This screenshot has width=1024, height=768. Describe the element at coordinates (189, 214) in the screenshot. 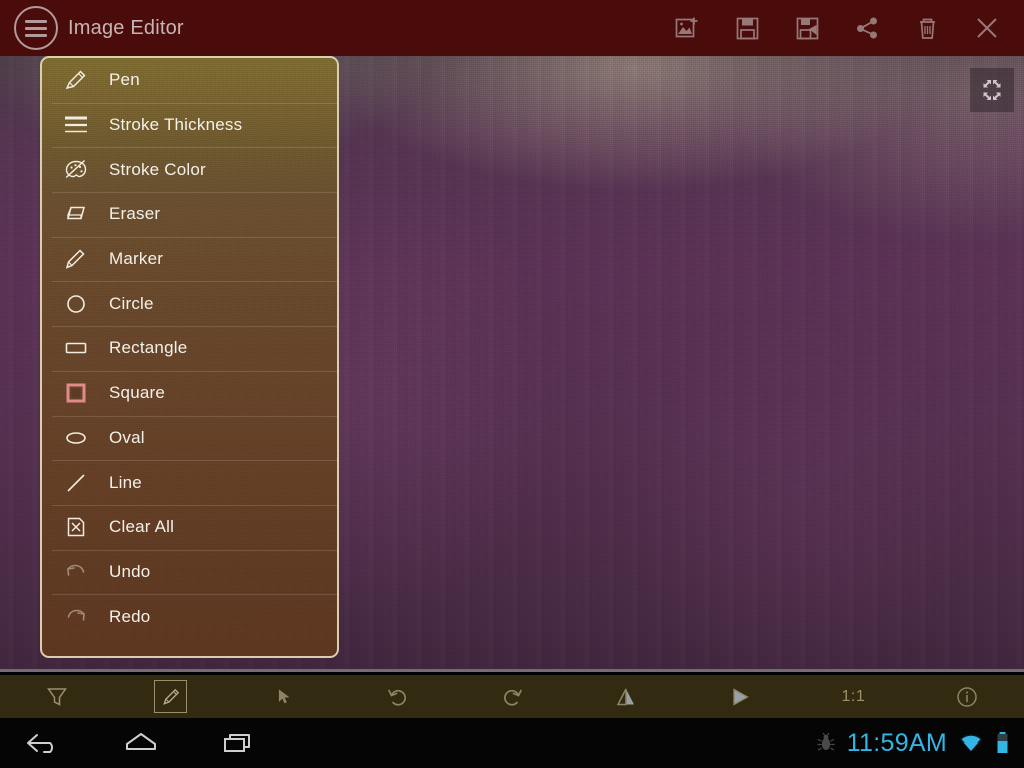

I see `menu-item-eraser: Eraser` at that location.